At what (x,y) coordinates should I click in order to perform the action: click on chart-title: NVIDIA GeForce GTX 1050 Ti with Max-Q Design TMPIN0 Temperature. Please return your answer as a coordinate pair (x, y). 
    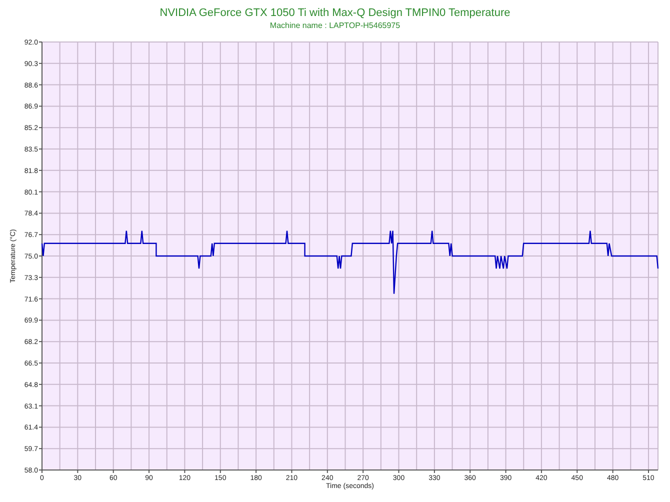
    Looking at the image, I should click on (335, 13).